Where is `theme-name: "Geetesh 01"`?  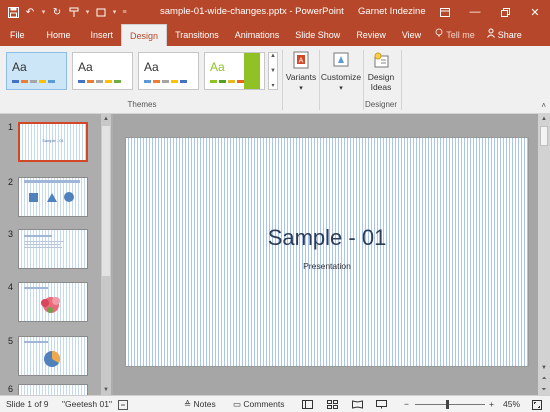 theme-name: "Geetesh 01" is located at coordinates (87, 404).